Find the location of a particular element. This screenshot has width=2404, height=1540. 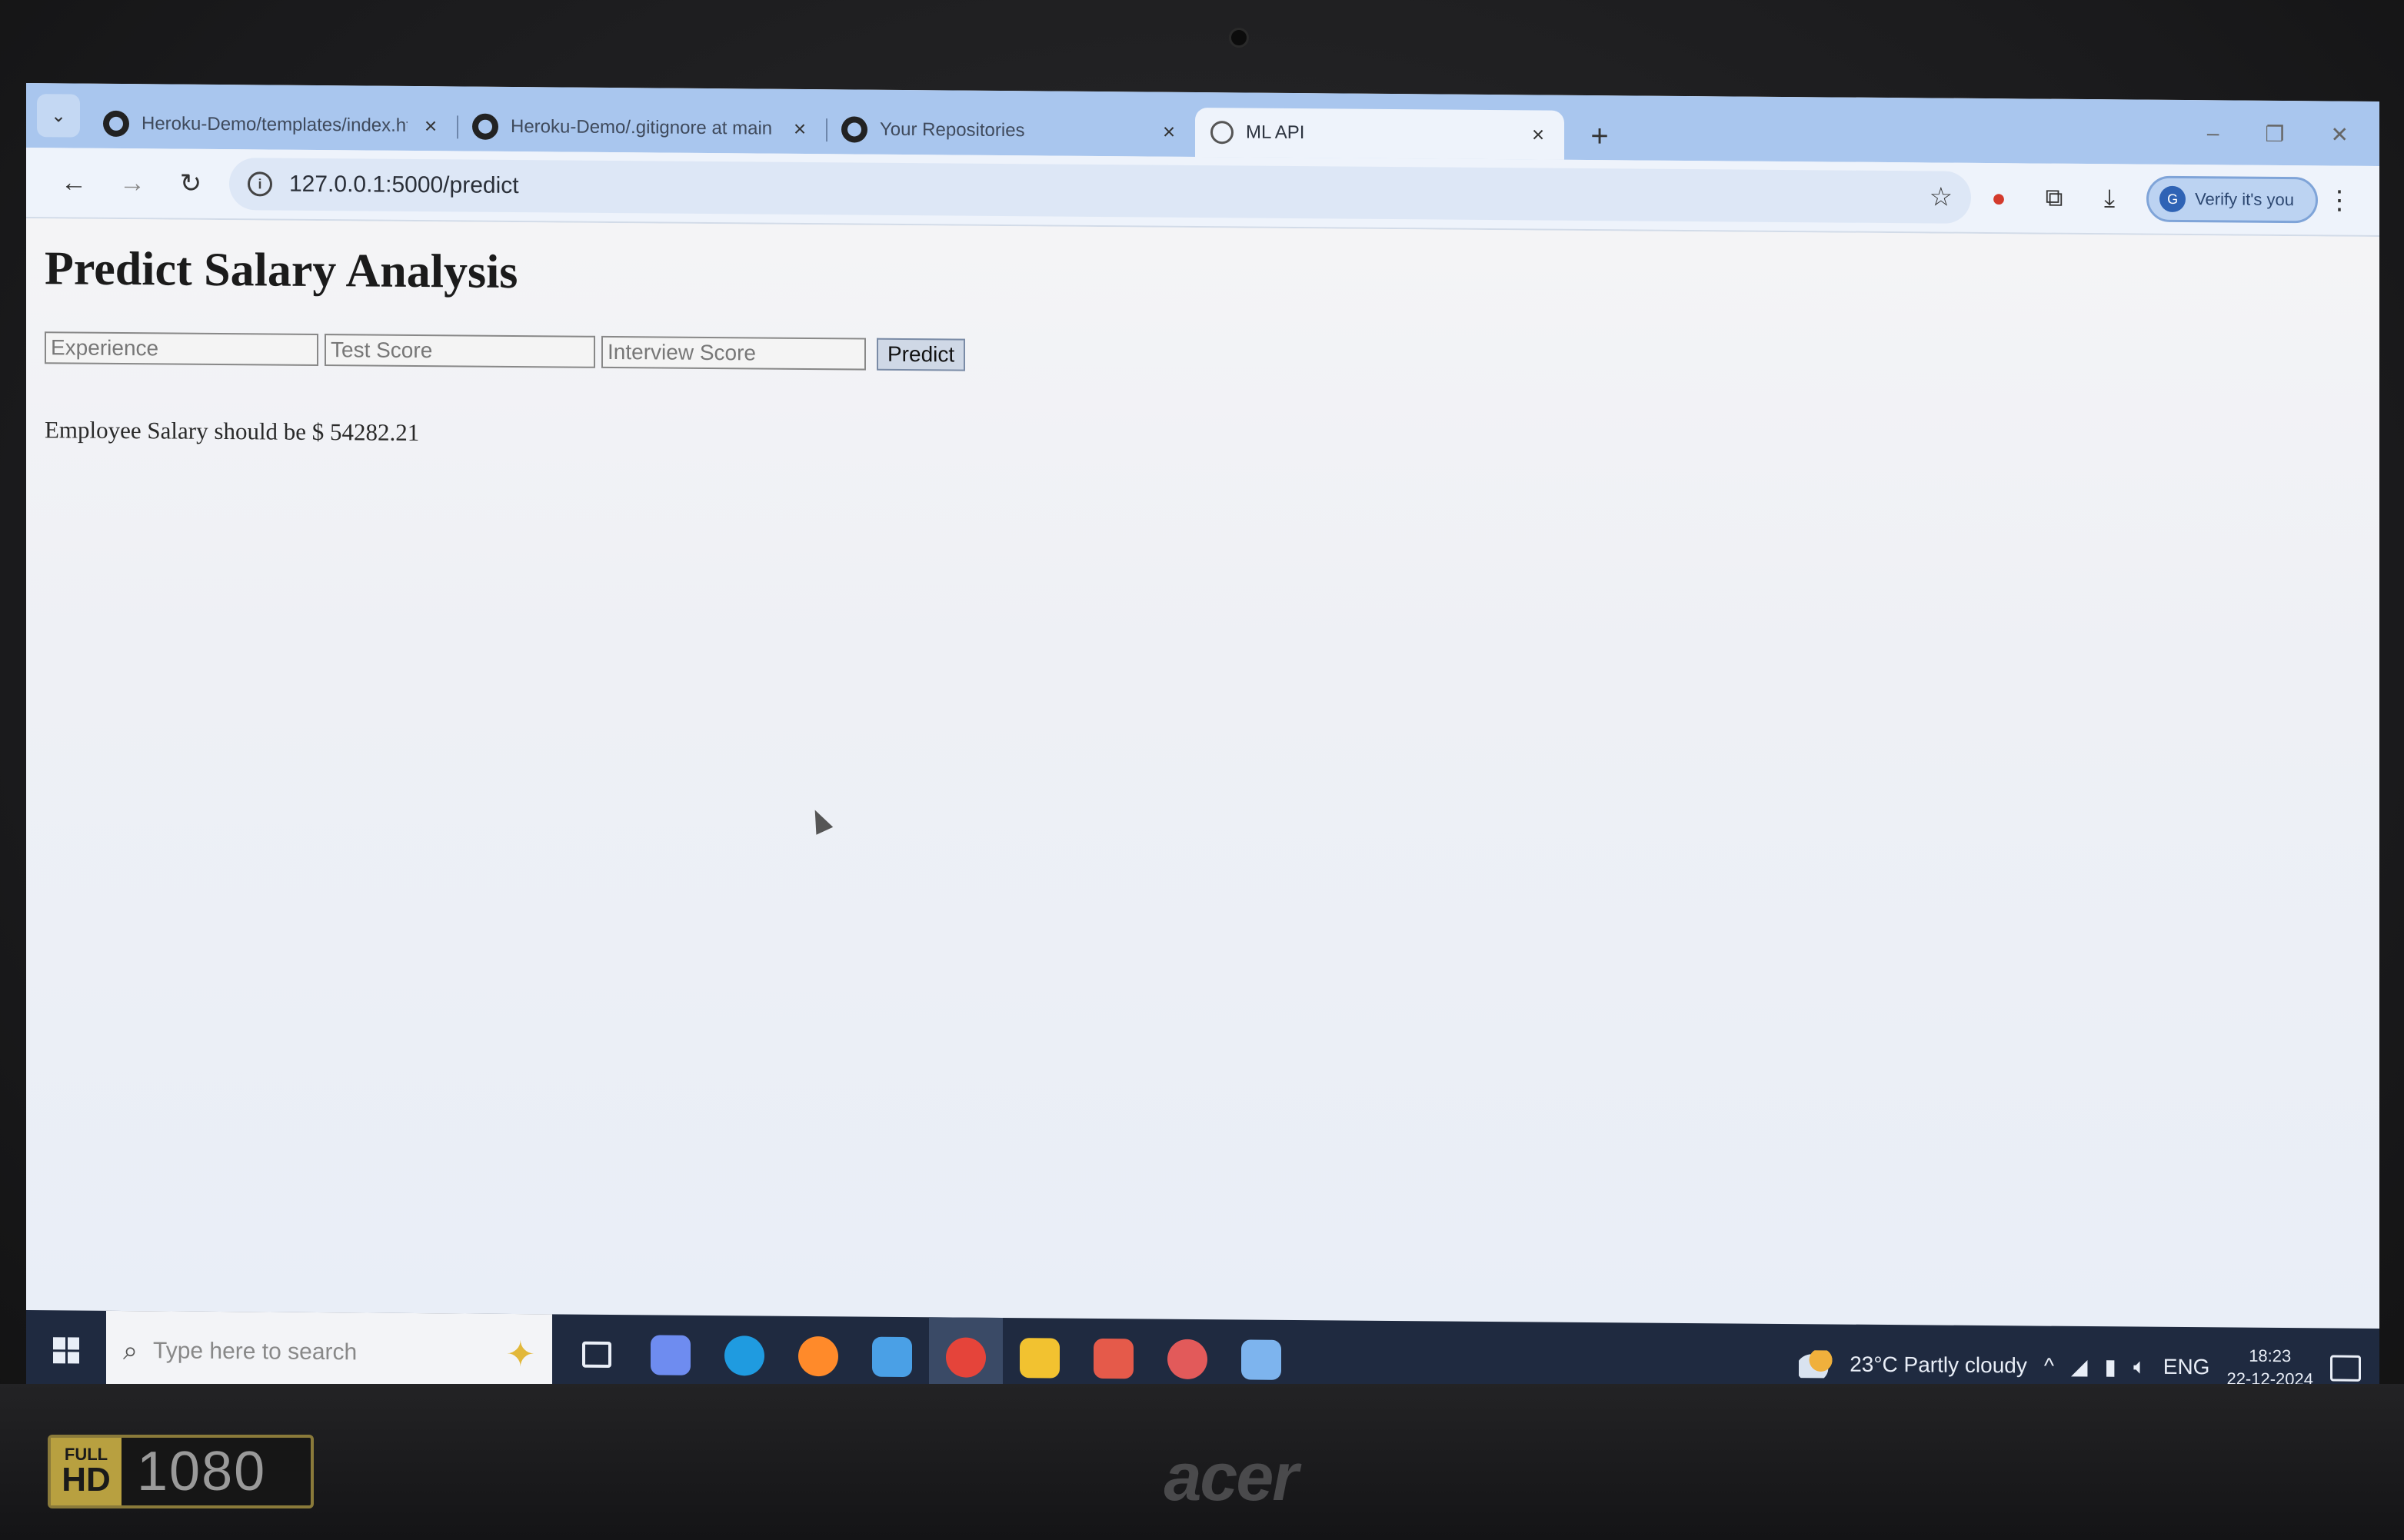

taskbar-search-input is located at coordinates (322, 1352).